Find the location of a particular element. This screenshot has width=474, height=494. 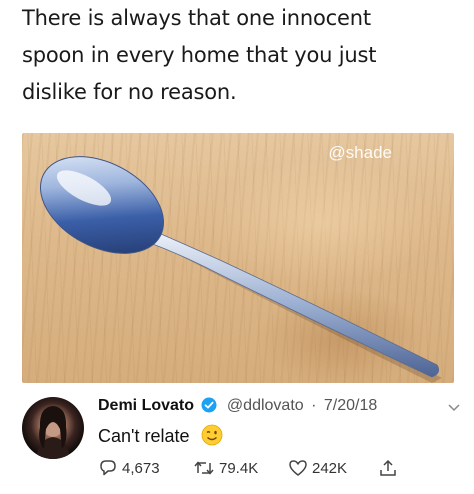

share-icon is located at coordinates (388, 467).